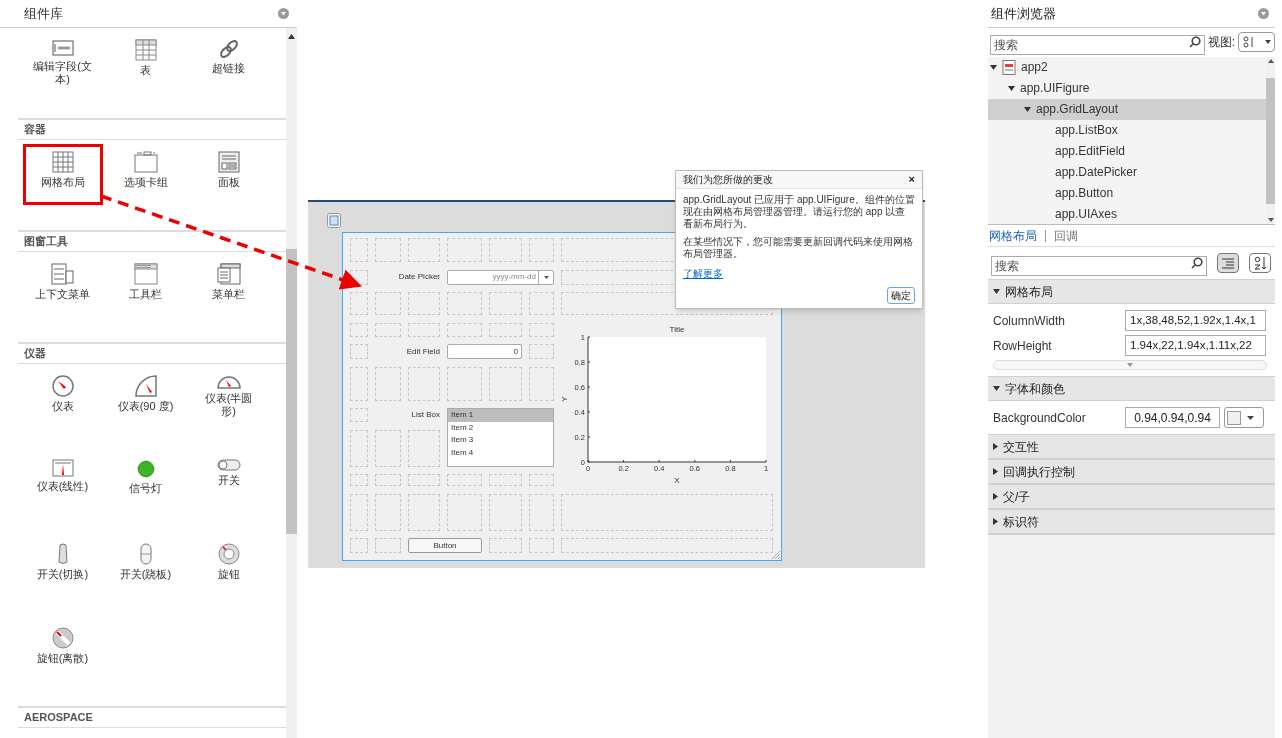  Describe the element at coordinates (228, 174) in the screenshot. I see `component-item: 面板` at that location.